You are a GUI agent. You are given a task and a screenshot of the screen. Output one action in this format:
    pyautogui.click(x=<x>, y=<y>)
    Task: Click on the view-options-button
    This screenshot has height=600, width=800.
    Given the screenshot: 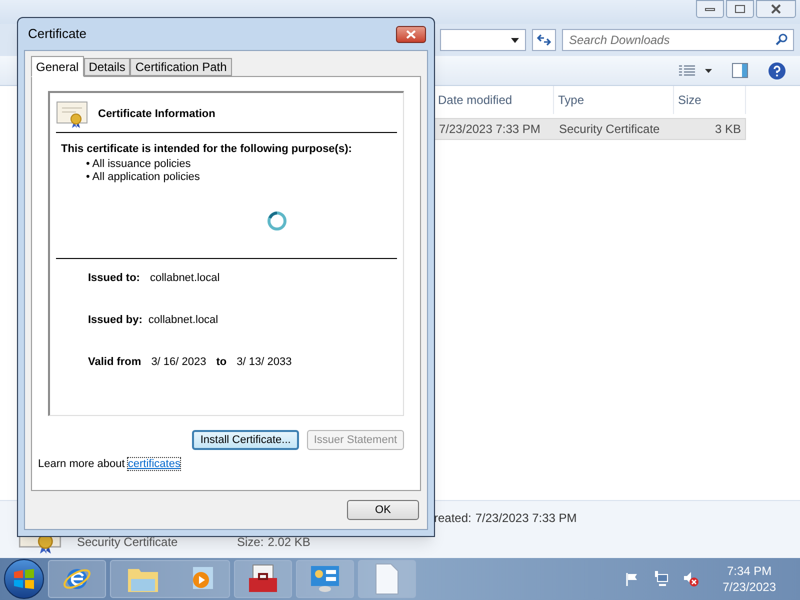 What is the action you would take?
    pyautogui.click(x=695, y=70)
    